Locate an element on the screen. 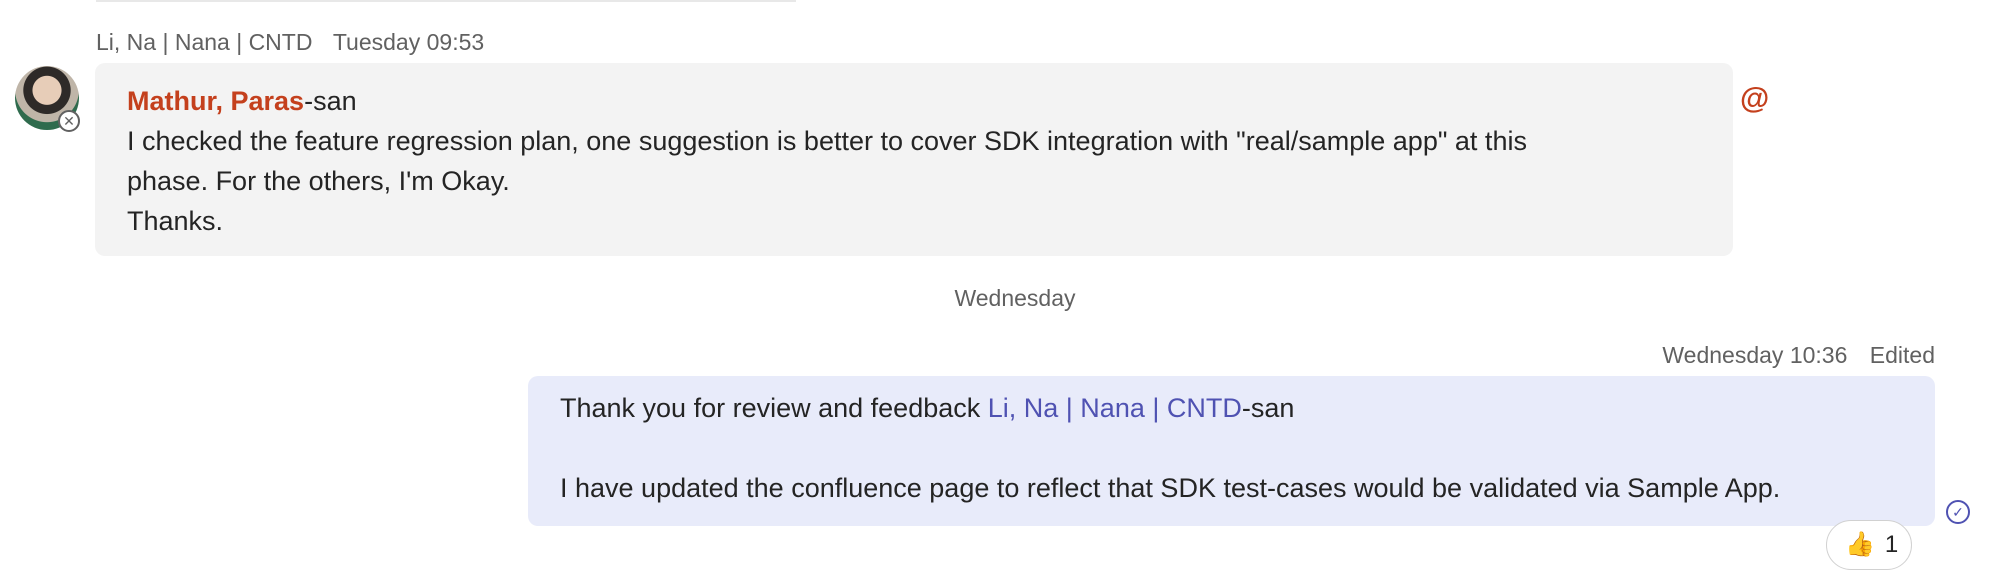 The width and height of the screenshot is (1992, 570). edited-label: Edited is located at coordinates (1902, 355).